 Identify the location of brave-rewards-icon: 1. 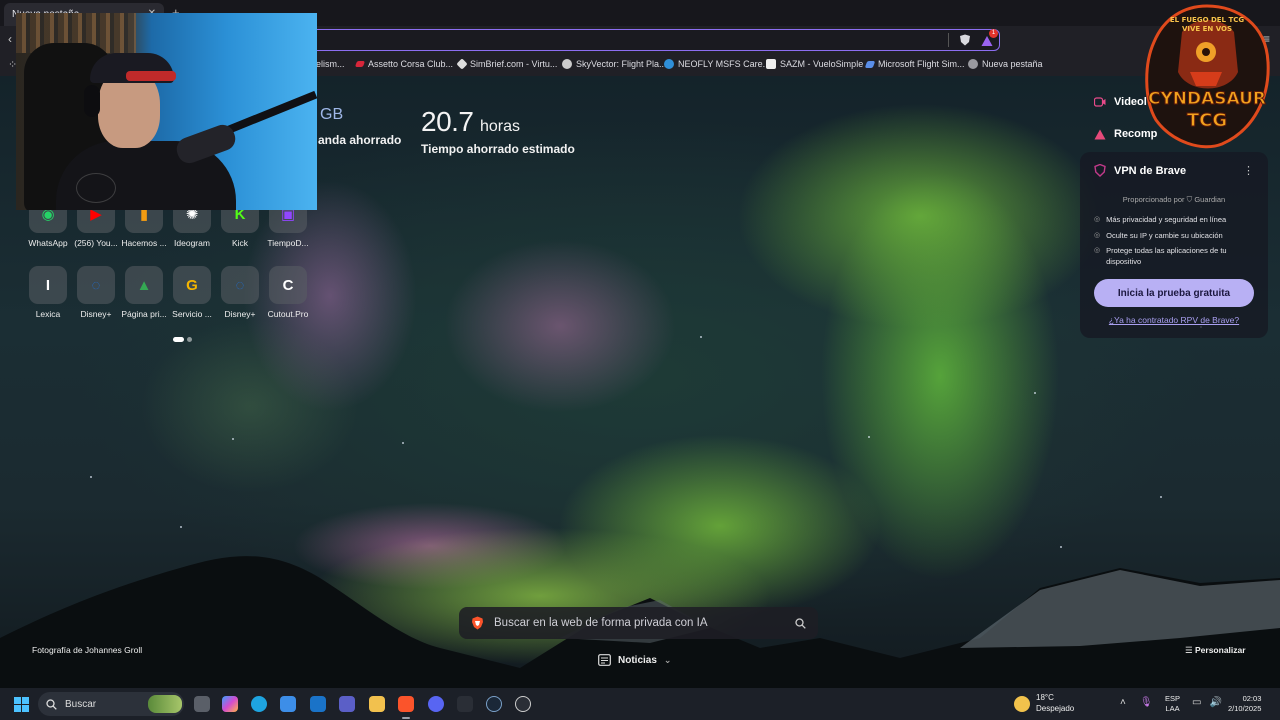
(989, 37).